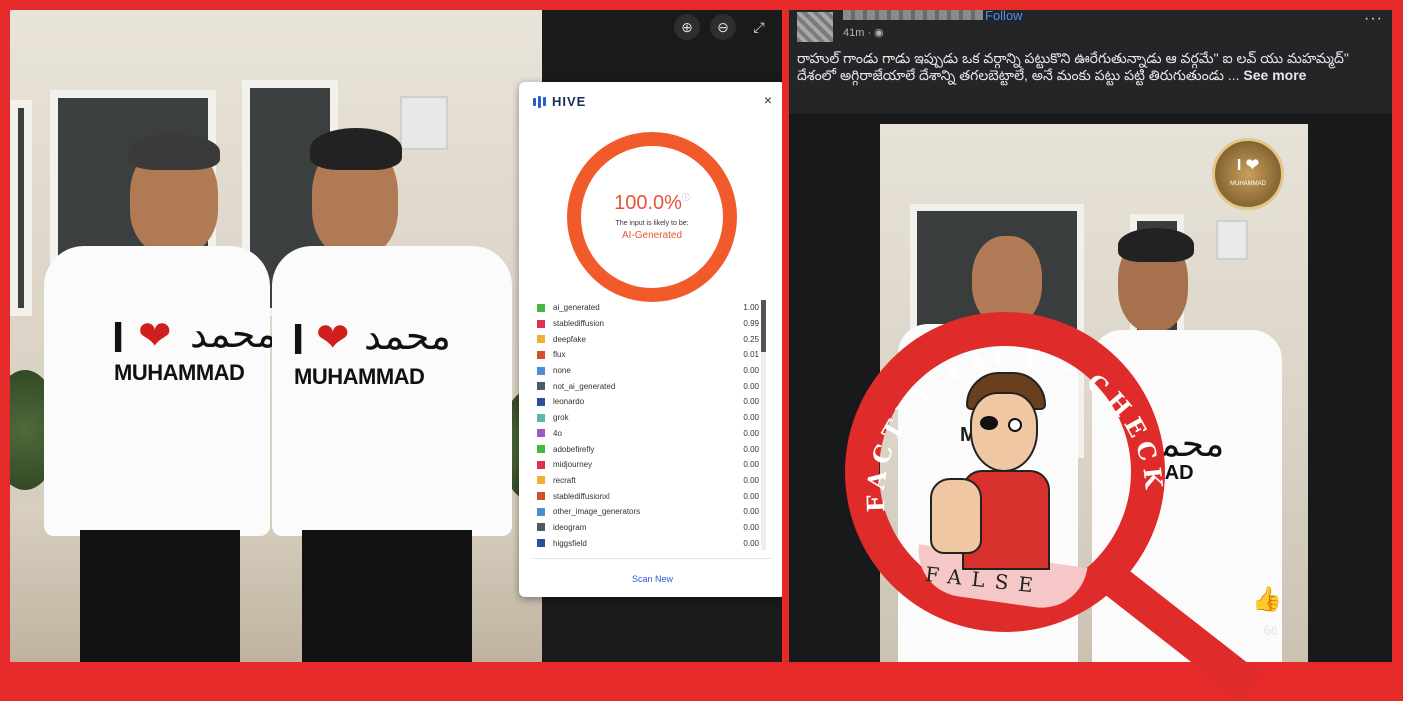  Describe the element at coordinates (1004, 16) in the screenshot. I see `follow-button: Follow` at that location.